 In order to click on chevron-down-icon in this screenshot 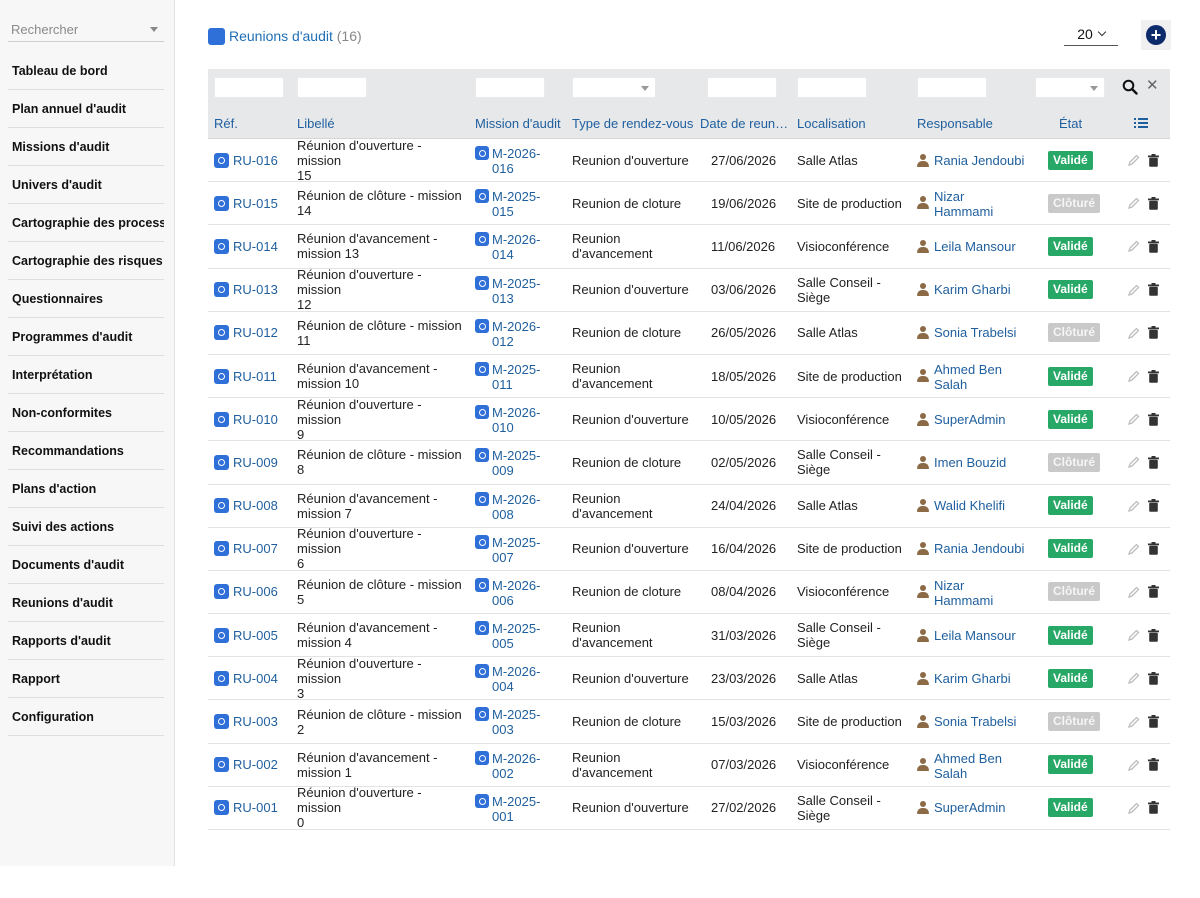, I will do `click(154, 29)`.